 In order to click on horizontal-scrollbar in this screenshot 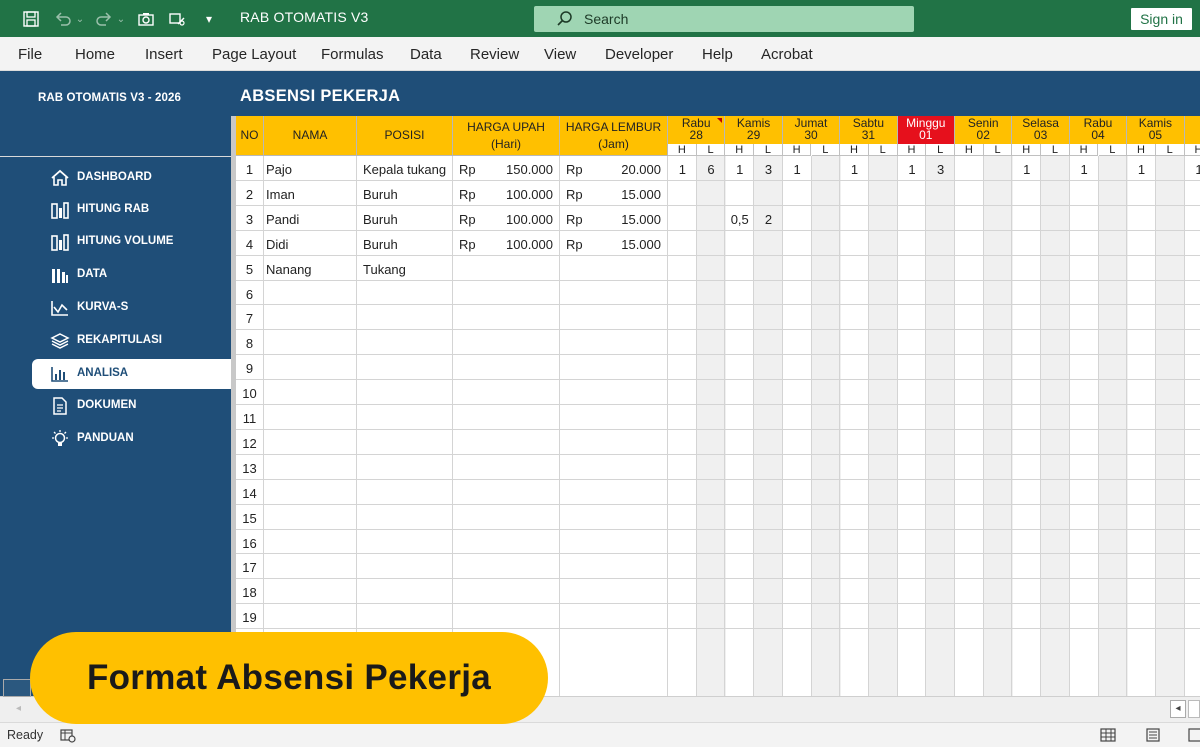, I will do `click(1194, 709)`.